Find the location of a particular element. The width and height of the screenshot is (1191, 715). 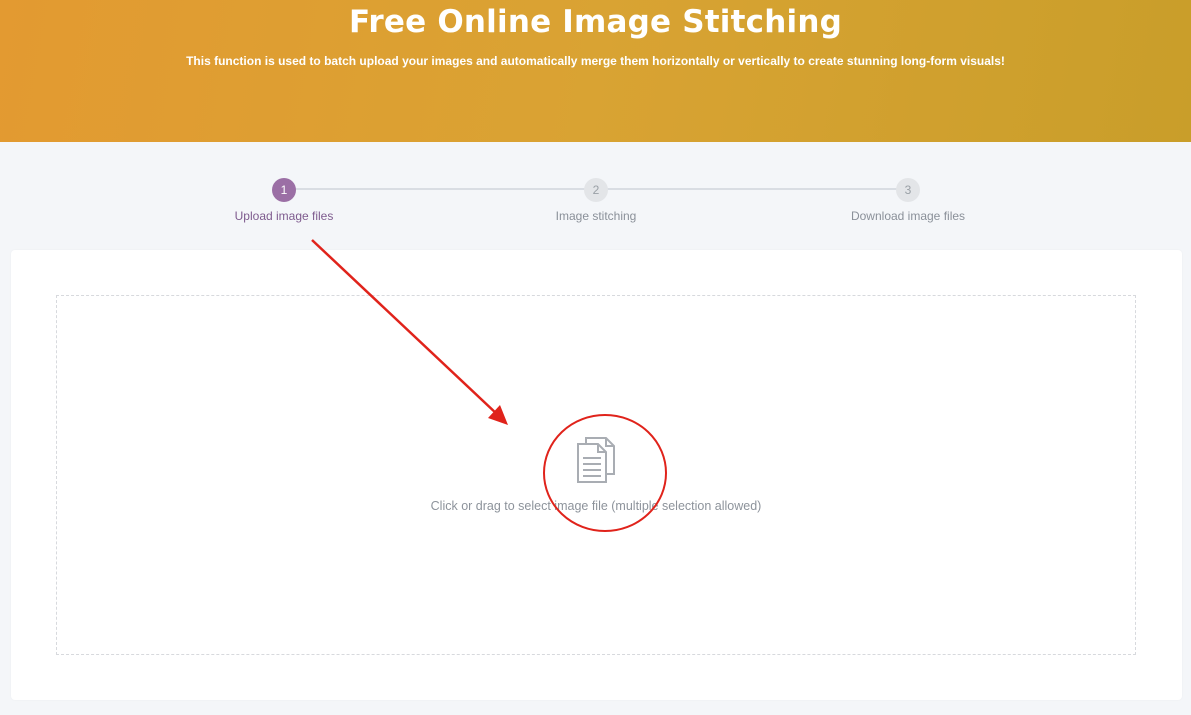

step-label: Download image files is located at coordinates (908, 216).